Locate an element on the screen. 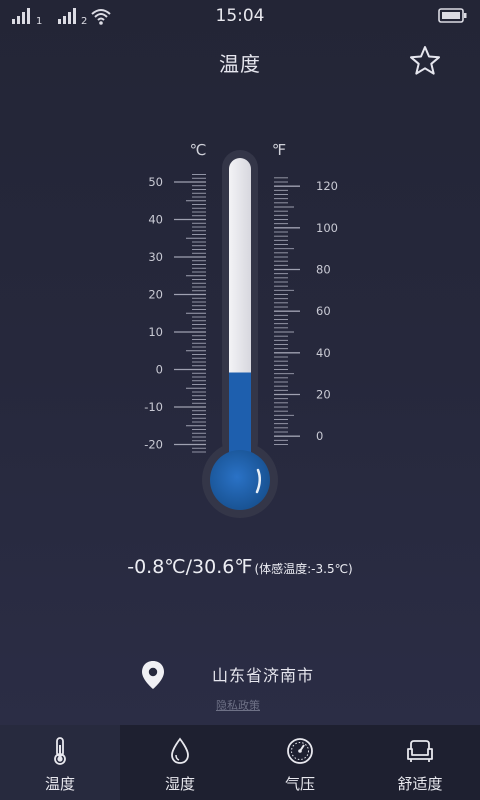 This screenshot has width=480, height=800. tab-humidity: 湿度 is located at coordinates (180, 762).